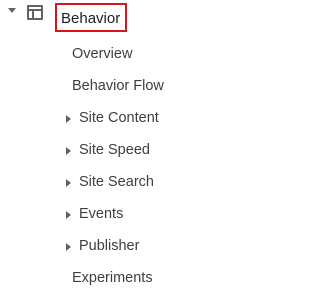  Describe the element at coordinates (101, 214) in the screenshot. I see `nav-item-events: Events` at that location.